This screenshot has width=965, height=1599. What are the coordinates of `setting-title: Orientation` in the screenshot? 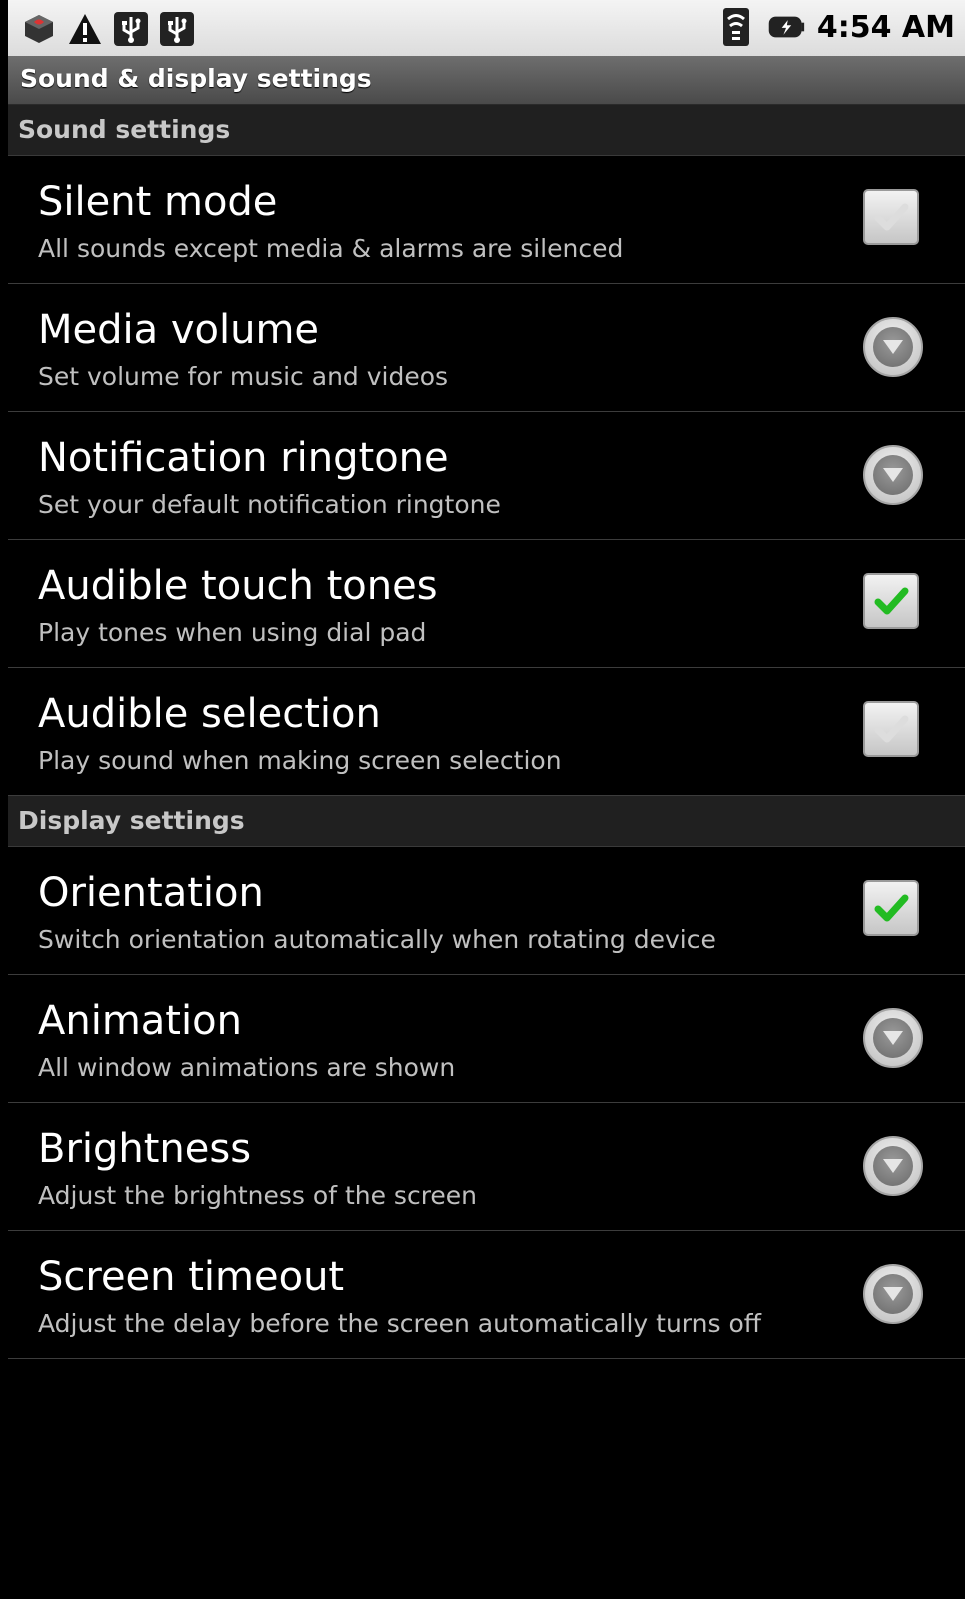 It's located at (151, 893).